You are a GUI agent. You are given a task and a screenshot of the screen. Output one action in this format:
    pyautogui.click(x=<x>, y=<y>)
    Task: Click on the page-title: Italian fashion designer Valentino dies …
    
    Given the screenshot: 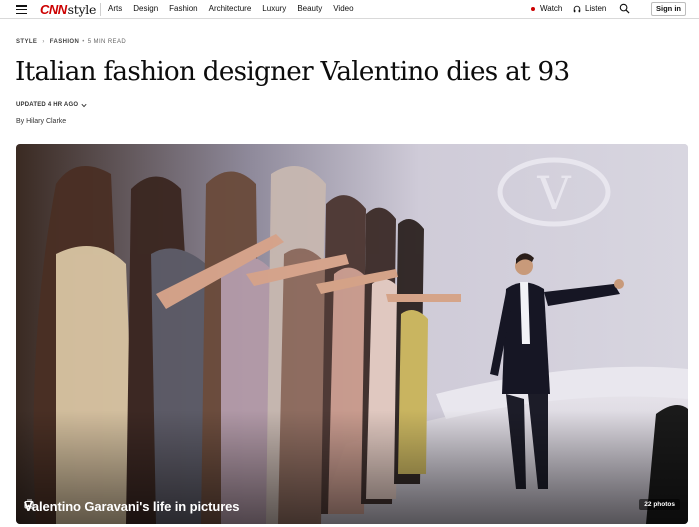 What is the action you would take?
    pyautogui.click(x=292, y=72)
    